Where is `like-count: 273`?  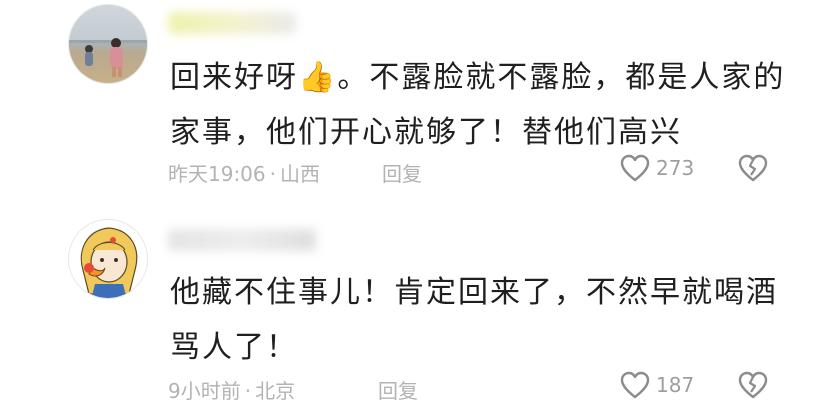
like-count: 273 is located at coordinates (675, 168).